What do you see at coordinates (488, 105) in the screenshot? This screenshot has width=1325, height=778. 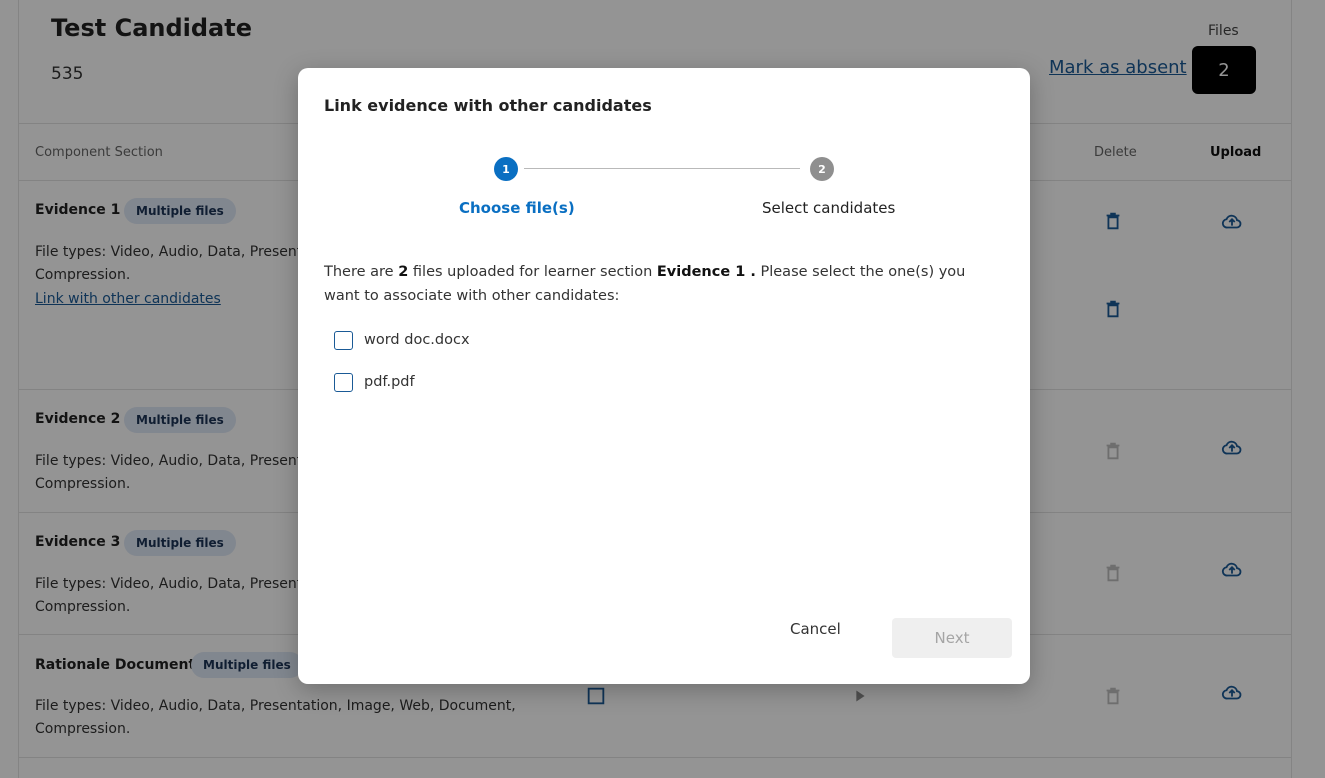 I see `dialog-title: Link evidence with other candidates` at bounding box center [488, 105].